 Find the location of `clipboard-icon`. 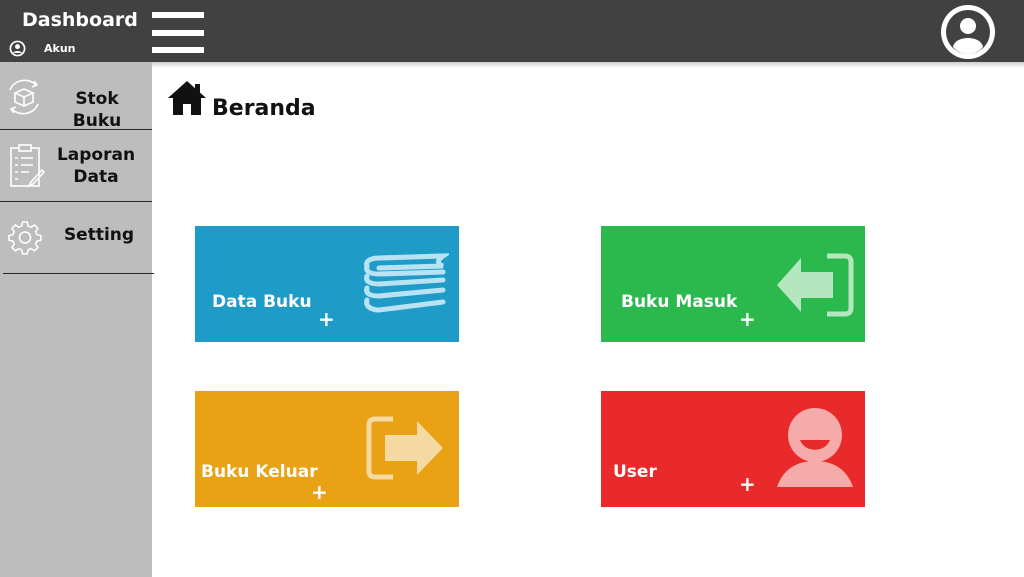

clipboard-icon is located at coordinates (27, 166).